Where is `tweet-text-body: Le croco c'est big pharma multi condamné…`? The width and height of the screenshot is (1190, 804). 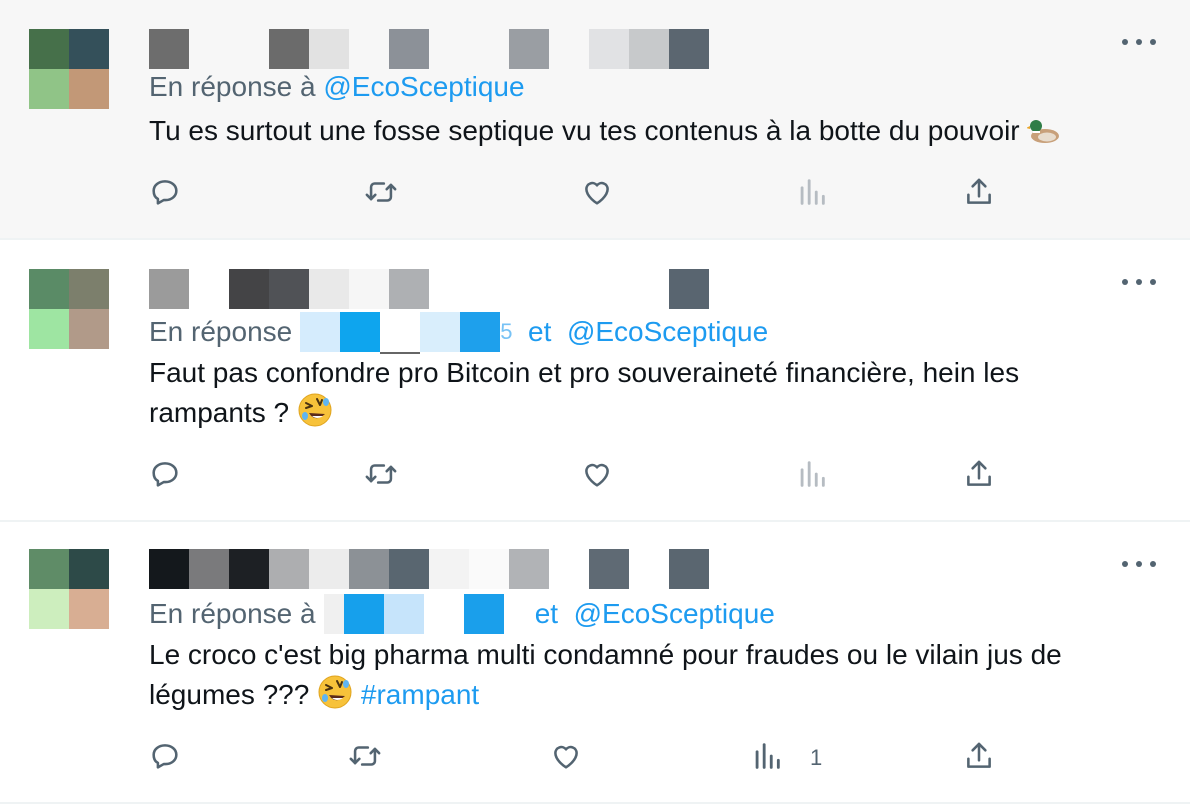 tweet-text-body: Le croco c'est big pharma multi condamné… is located at coordinates (605, 674).